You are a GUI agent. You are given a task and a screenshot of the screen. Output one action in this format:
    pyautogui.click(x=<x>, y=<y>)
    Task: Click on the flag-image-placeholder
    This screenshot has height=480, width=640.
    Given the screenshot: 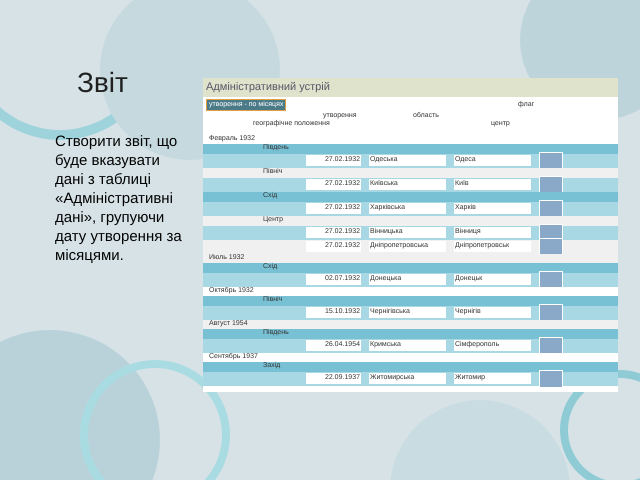 What is the action you would take?
    pyautogui.click(x=551, y=379)
    